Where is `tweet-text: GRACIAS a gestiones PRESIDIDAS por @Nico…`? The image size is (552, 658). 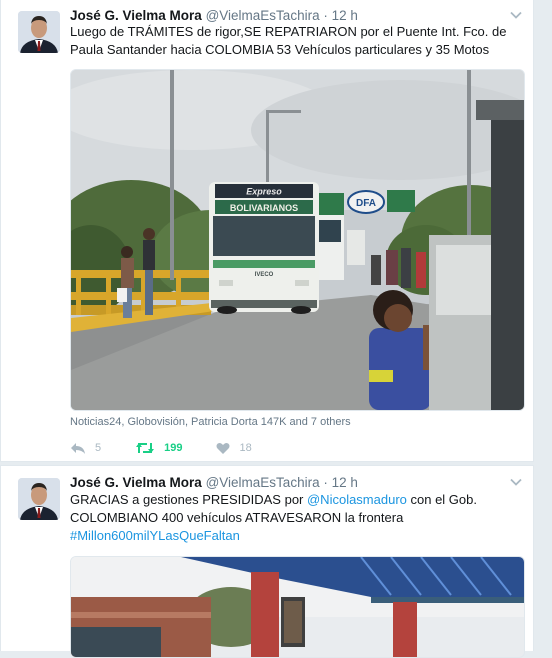 tweet-text: GRACIAS a gestiones PRESIDIDAS por @Nico… is located at coordinates (295, 518).